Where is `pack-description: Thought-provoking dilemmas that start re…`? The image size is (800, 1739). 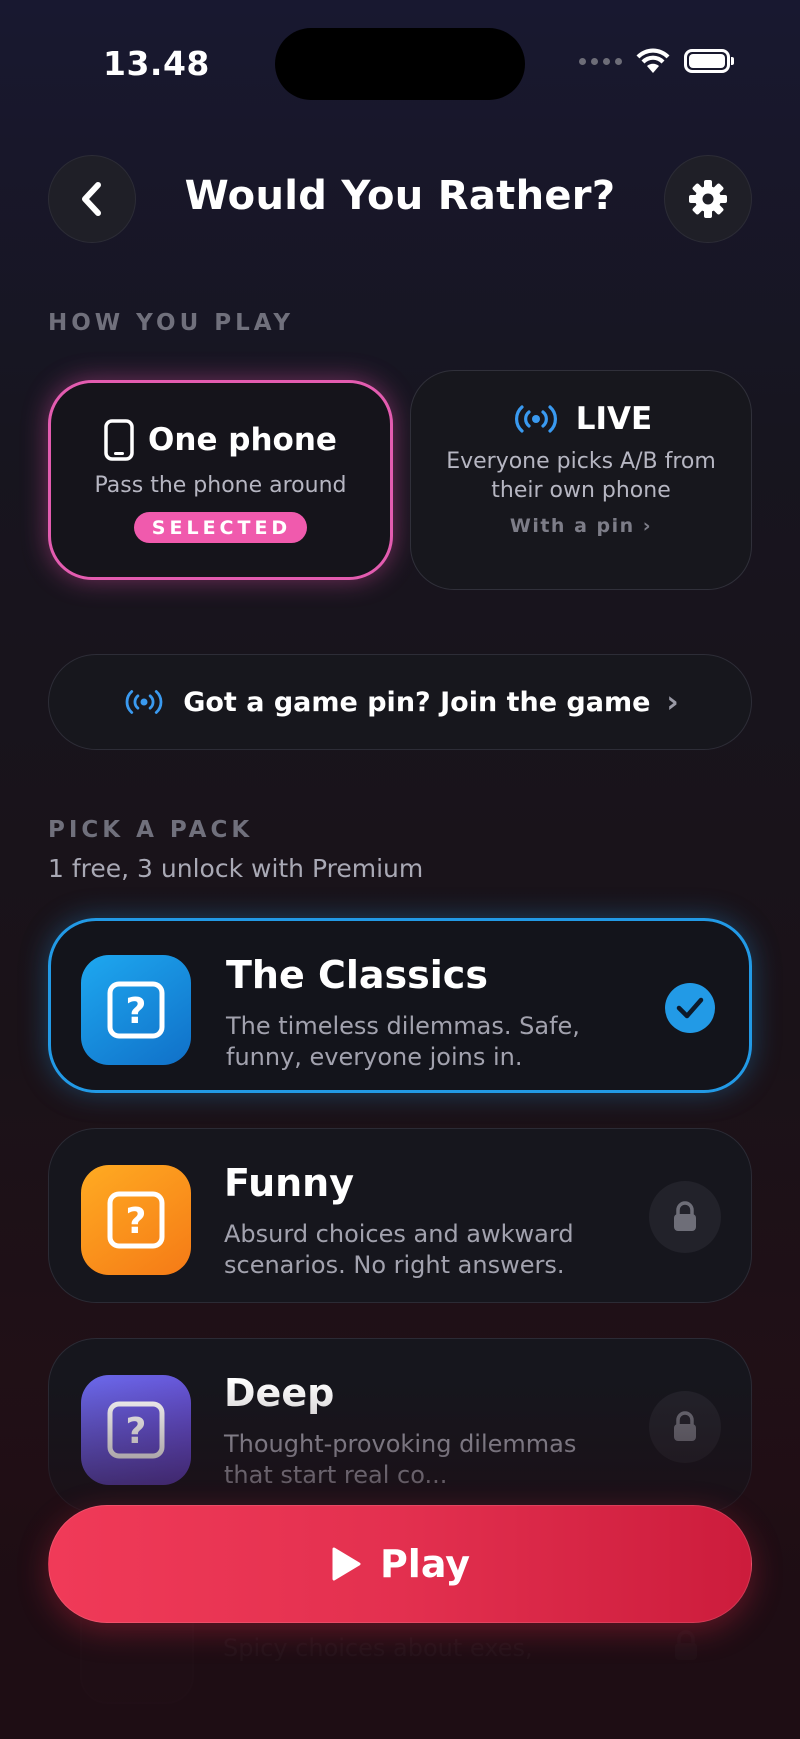
pack-description: Thought-provoking dilemmas that start re… is located at coordinates (400, 1459).